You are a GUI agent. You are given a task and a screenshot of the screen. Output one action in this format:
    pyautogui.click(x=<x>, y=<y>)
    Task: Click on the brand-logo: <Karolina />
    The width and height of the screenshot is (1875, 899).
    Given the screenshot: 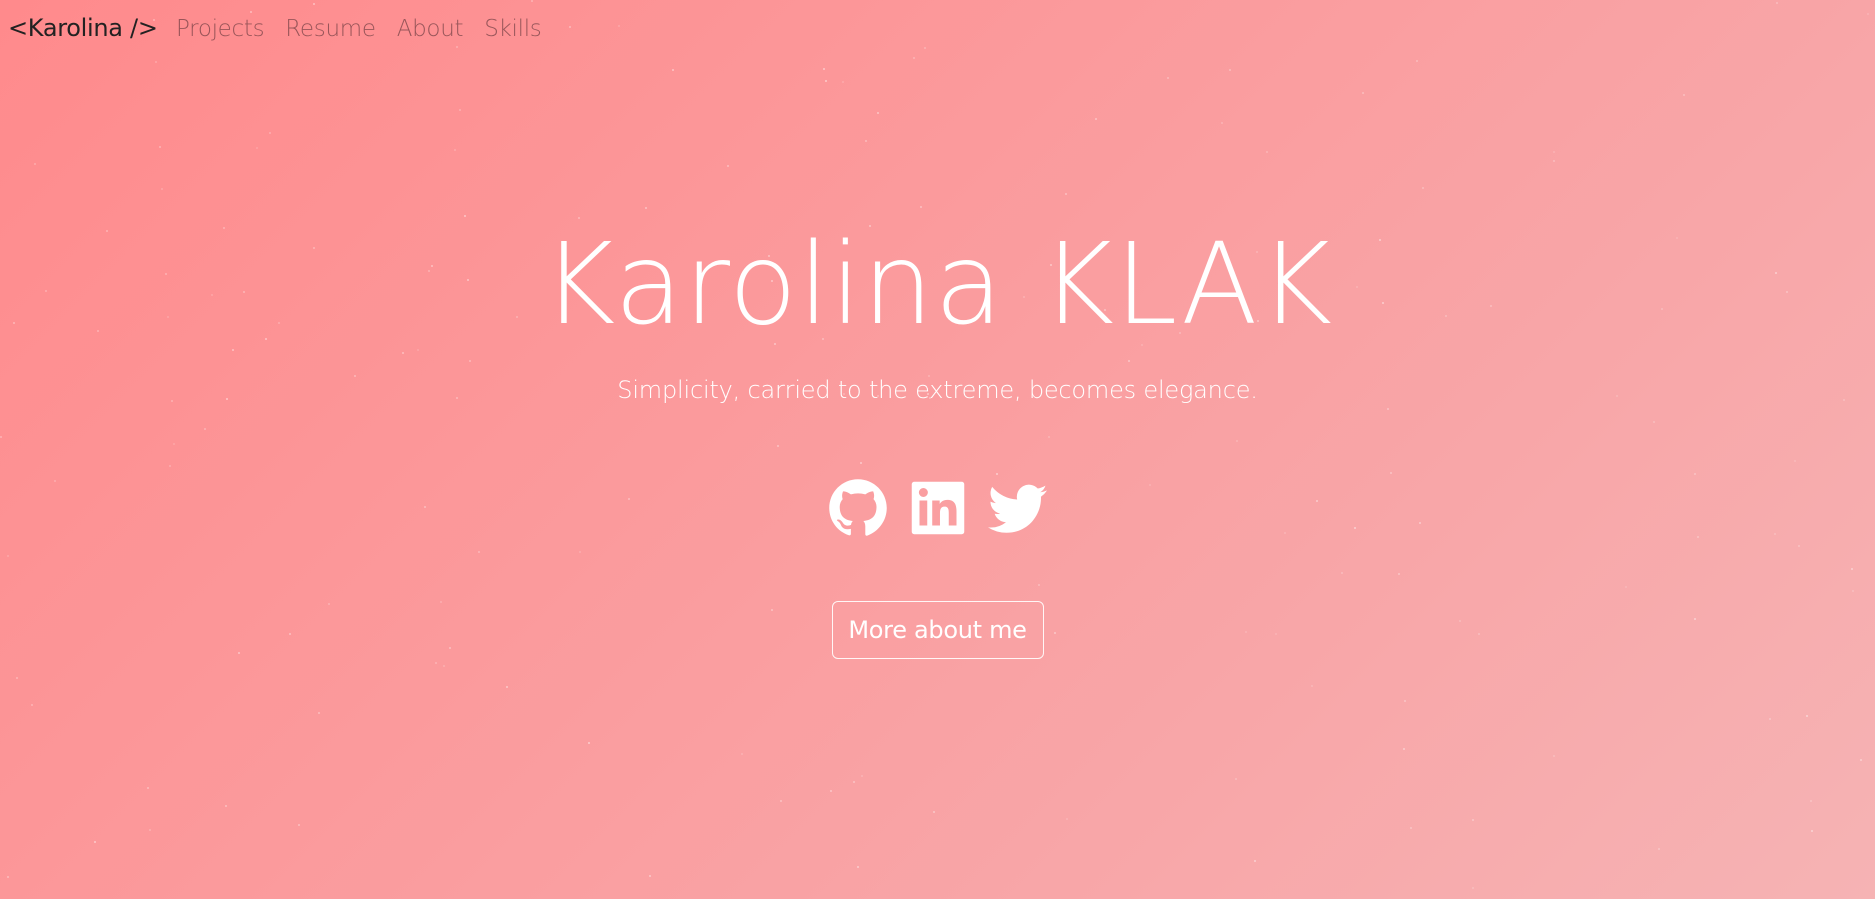 What is the action you would take?
    pyautogui.click(x=83, y=28)
    